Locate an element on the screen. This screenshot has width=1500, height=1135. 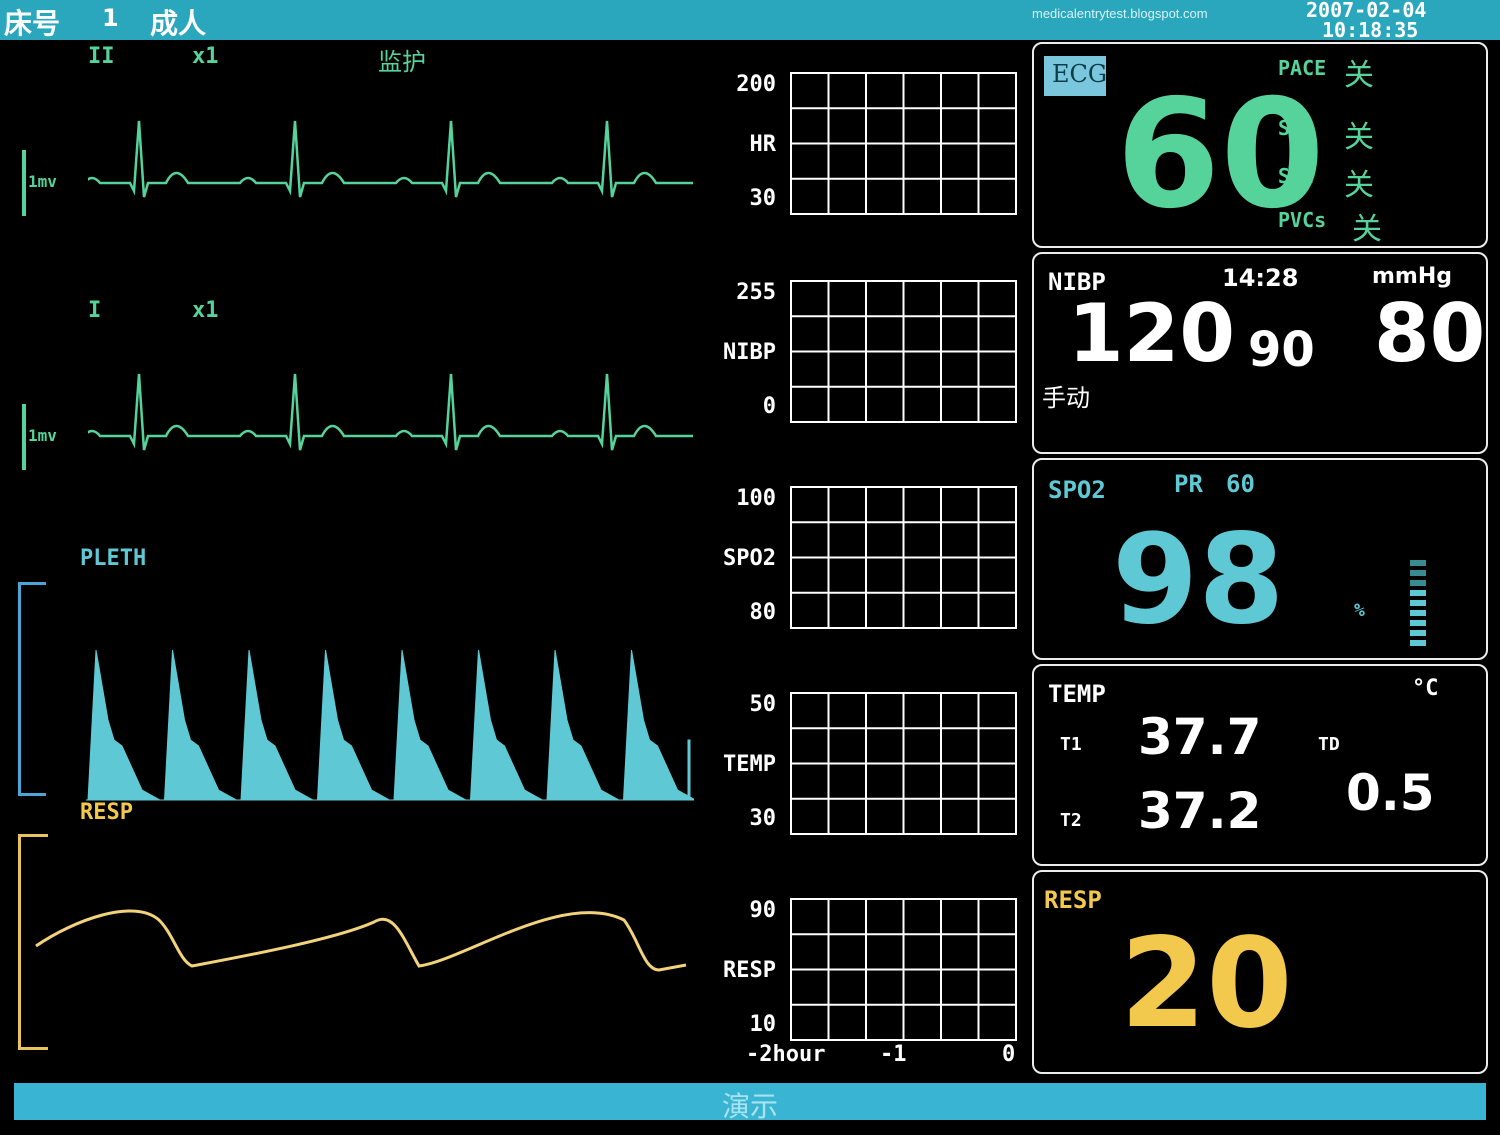
nibp-mode: 手动 is located at coordinates (1066, 398).